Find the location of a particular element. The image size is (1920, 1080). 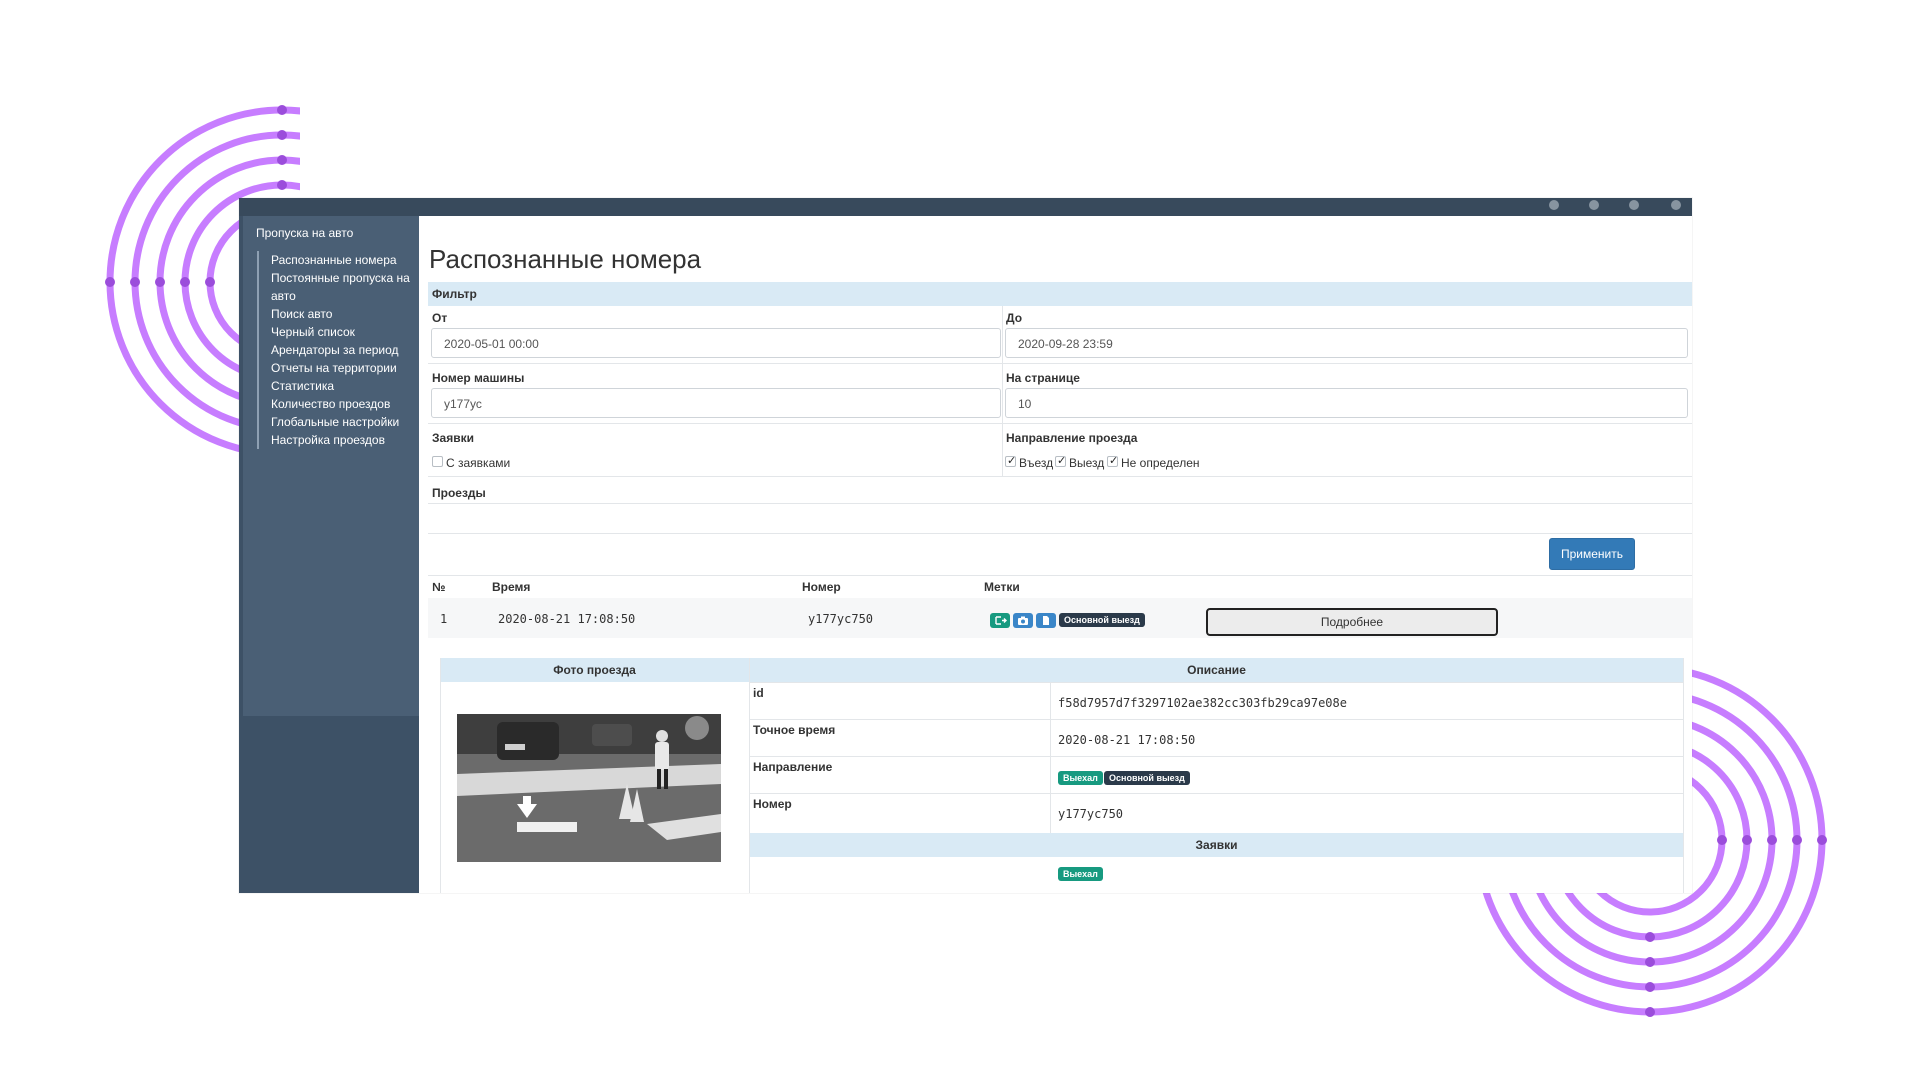

sidebar-item-car-search: Поиск авто is located at coordinates (346, 314).